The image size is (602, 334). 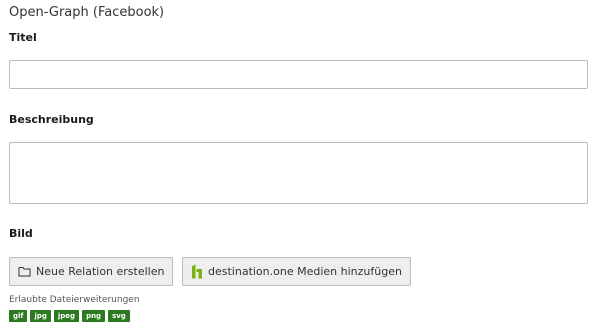 I want to click on section-title: Open-Graph (Facebook), so click(x=87, y=12).